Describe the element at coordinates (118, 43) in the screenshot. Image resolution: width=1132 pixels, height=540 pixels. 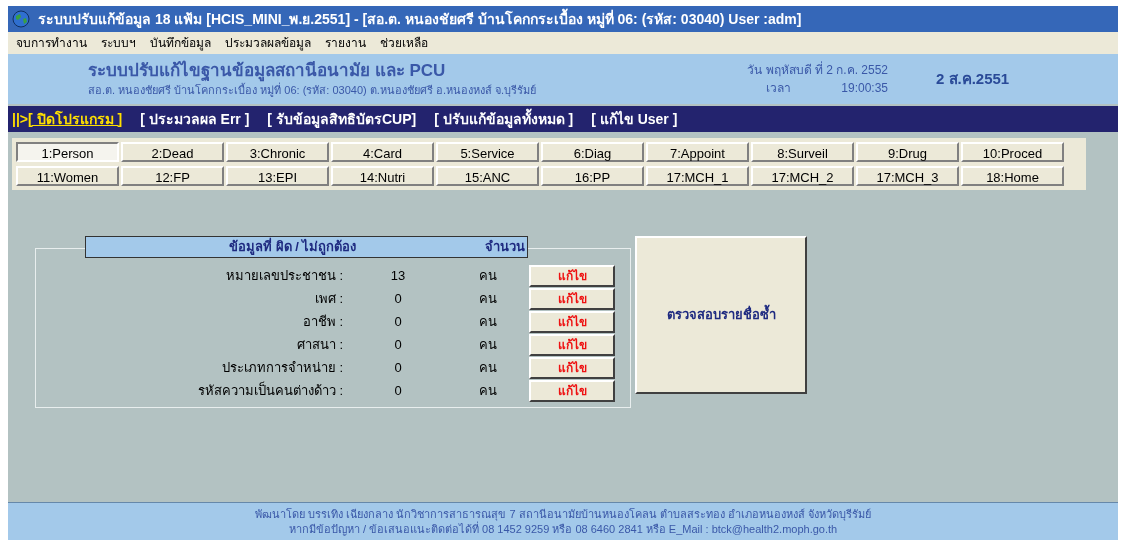
I see `menu-item: ระบบฯ` at that location.